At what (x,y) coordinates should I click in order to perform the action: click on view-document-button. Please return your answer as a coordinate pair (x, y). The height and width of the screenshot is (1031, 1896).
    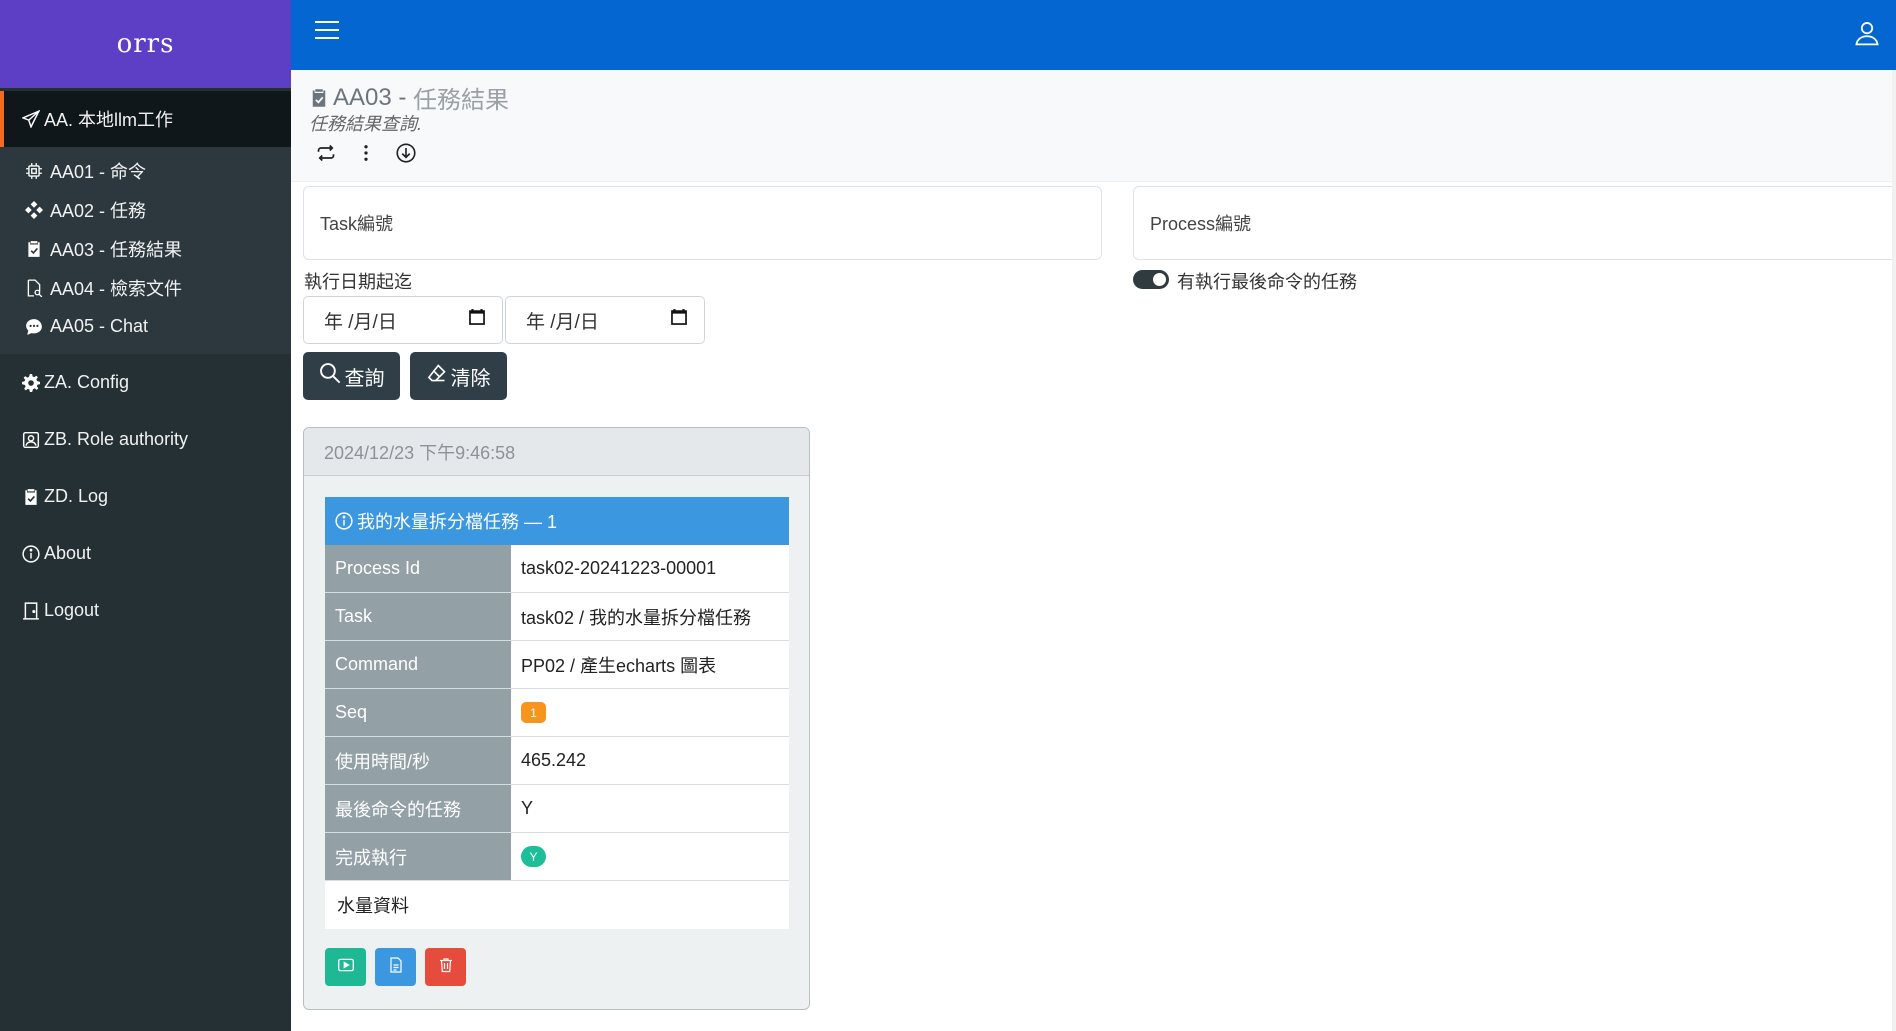
    Looking at the image, I should click on (395, 967).